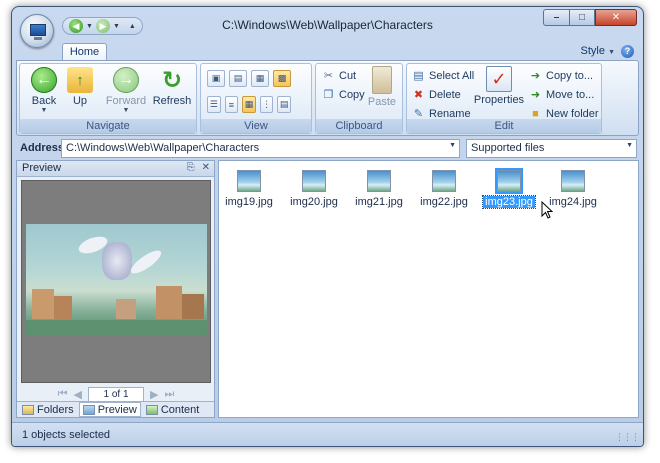  What do you see at coordinates (206, 167) in the screenshot?
I see `close-pane-icon: ✕` at bounding box center [206, 167].